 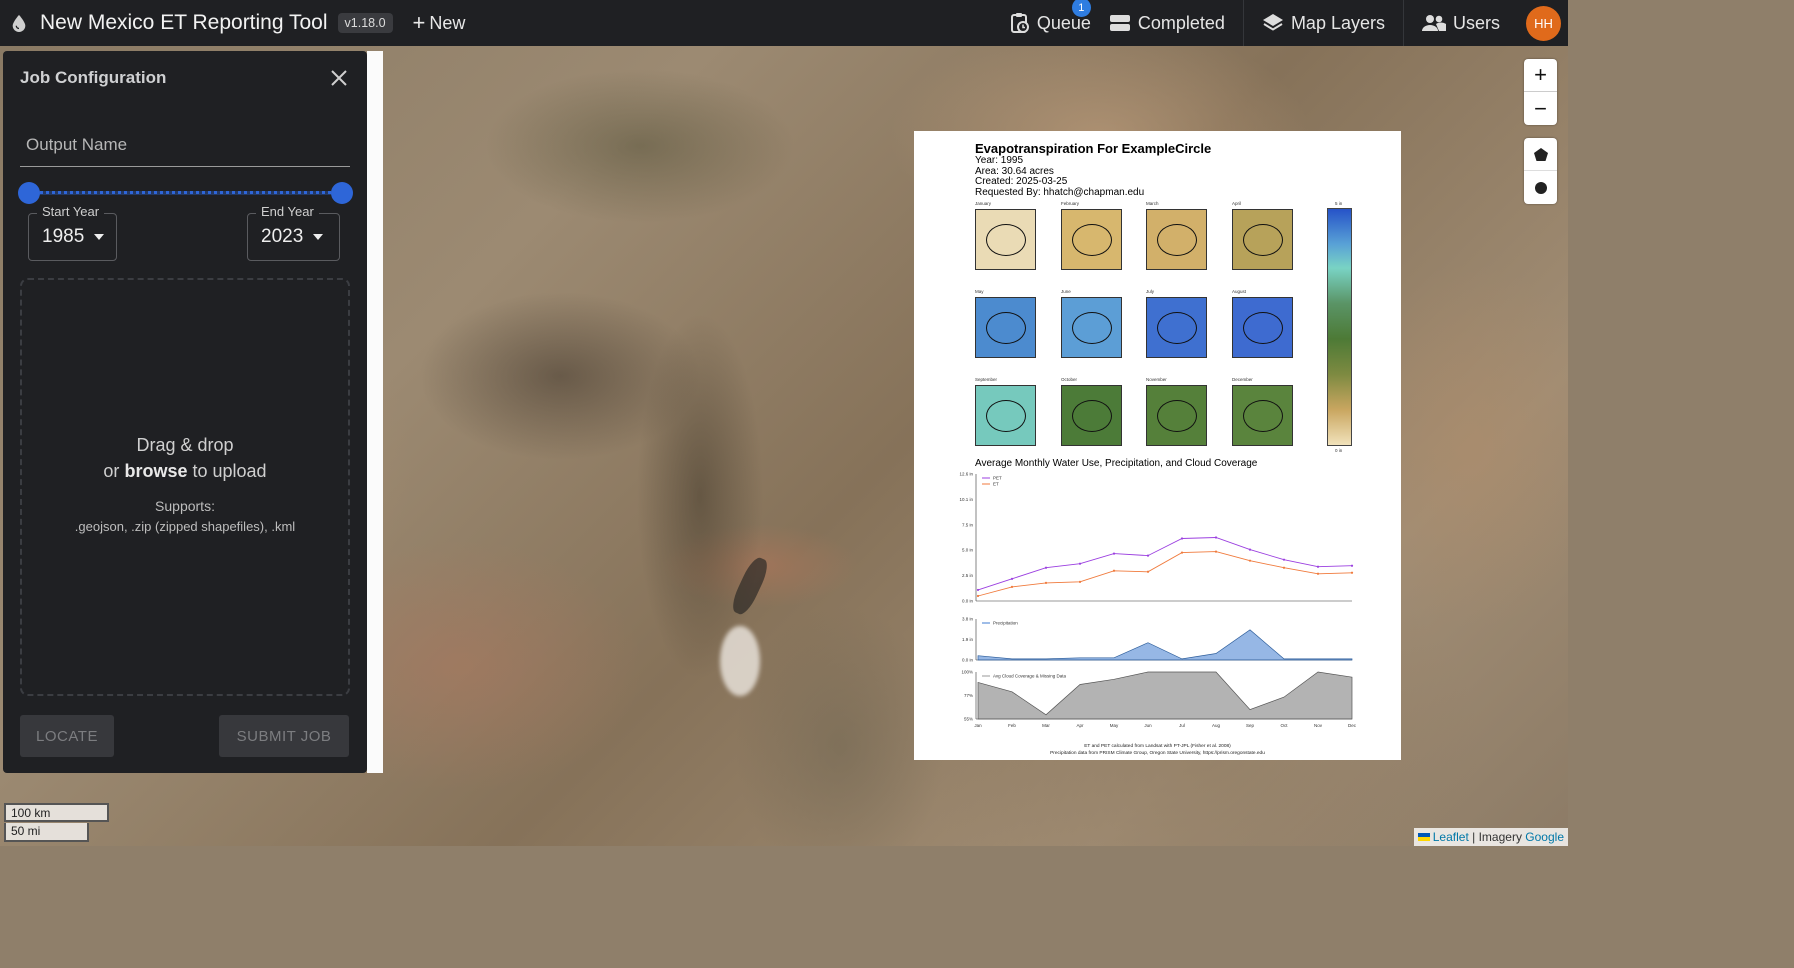 I want to click on x-tick-label: Jul, so click(x=1182, y=725).